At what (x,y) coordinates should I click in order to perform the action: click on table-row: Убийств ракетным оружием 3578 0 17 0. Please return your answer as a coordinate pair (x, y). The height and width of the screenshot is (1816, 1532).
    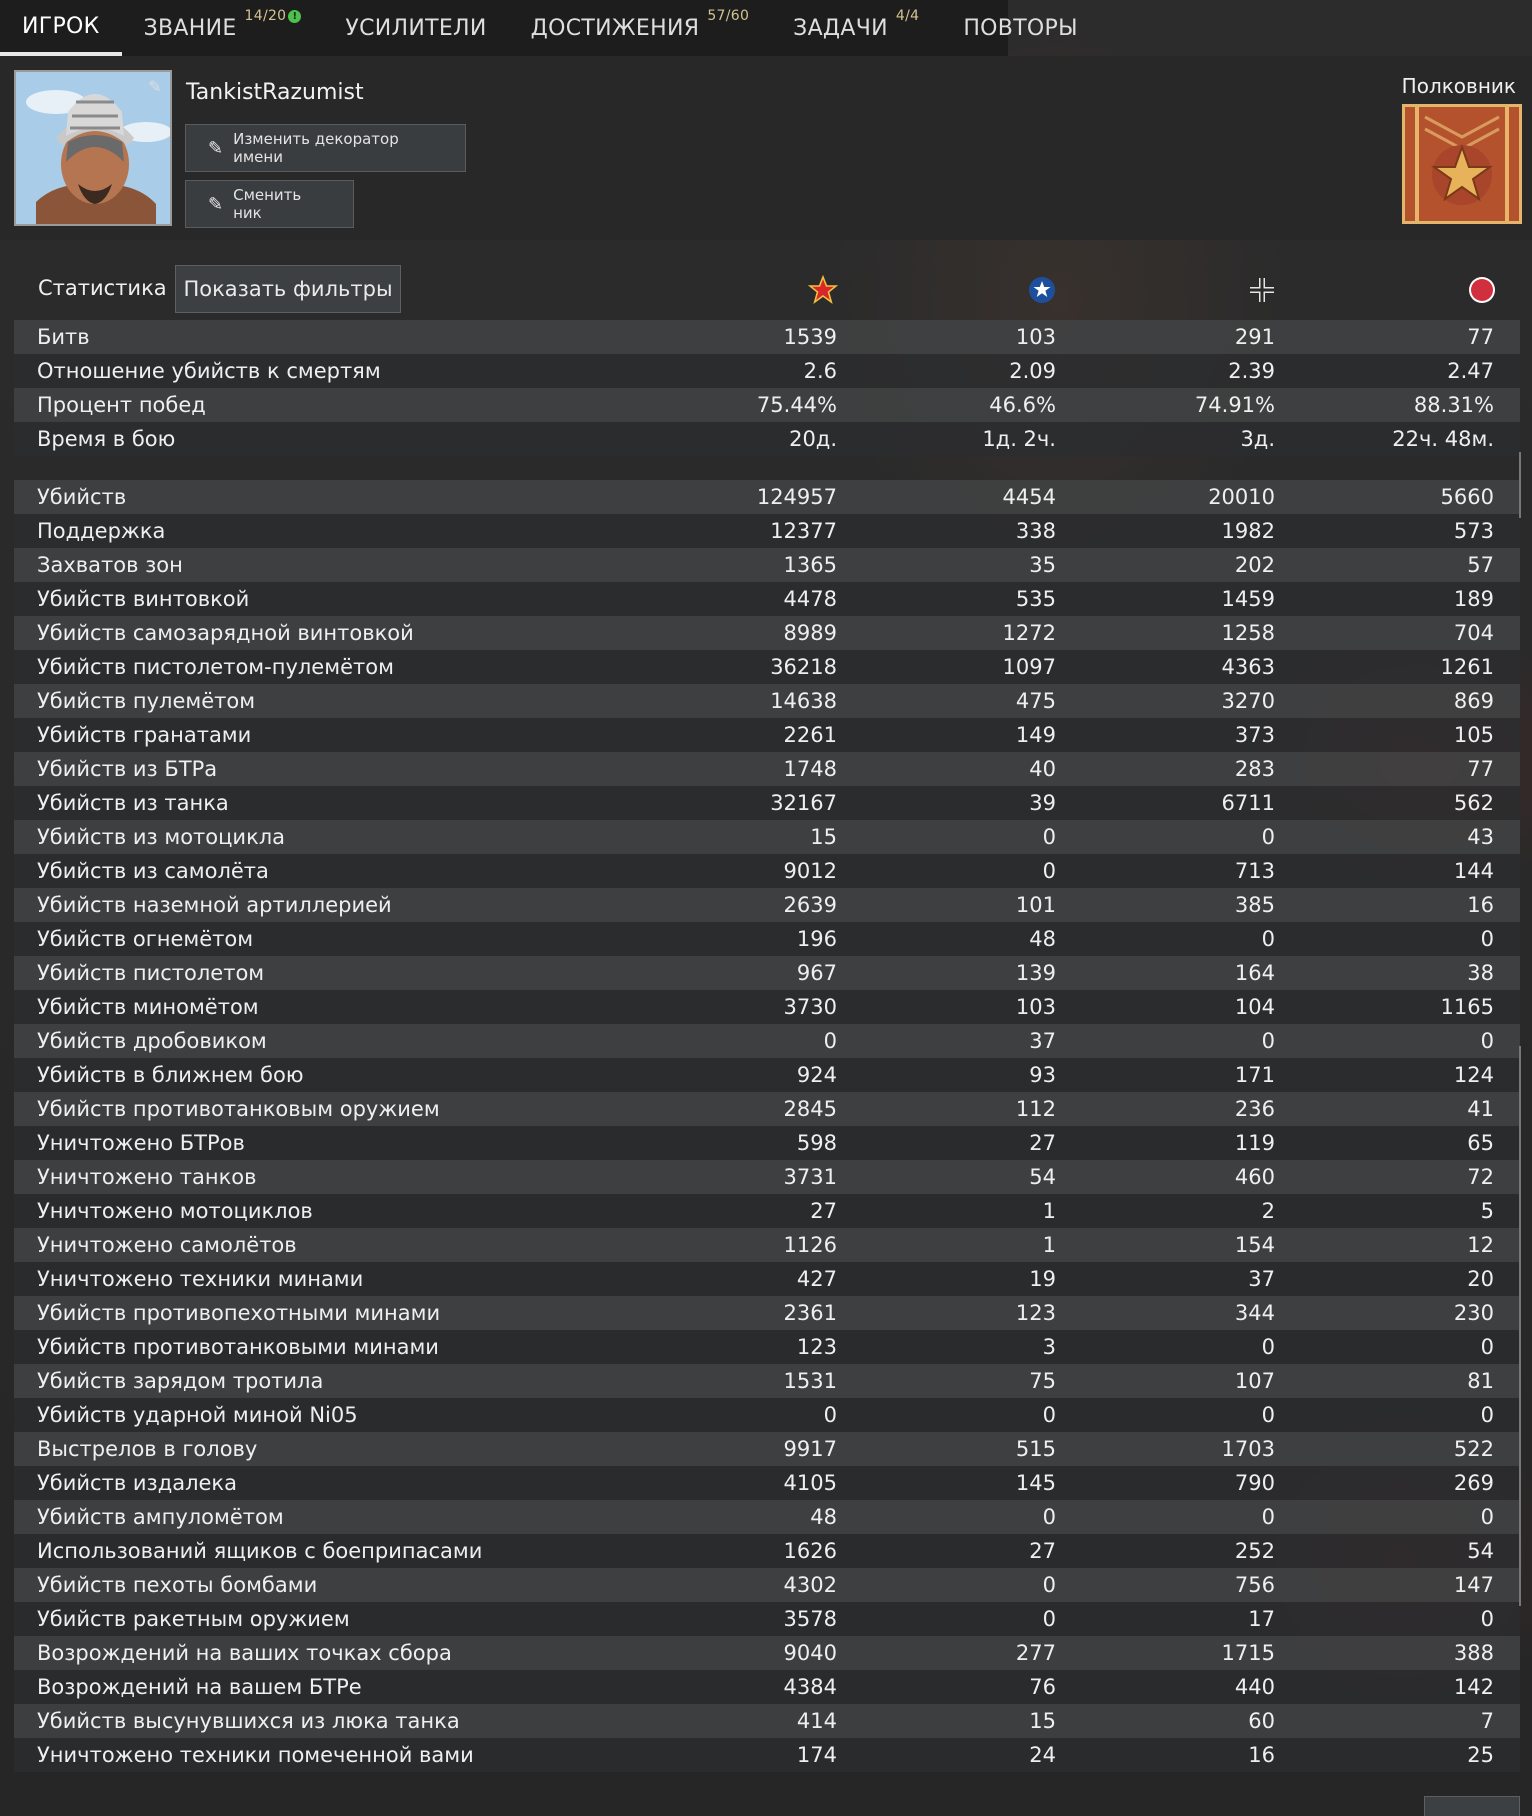
    Looking at the image, I should click on (767, 1619).